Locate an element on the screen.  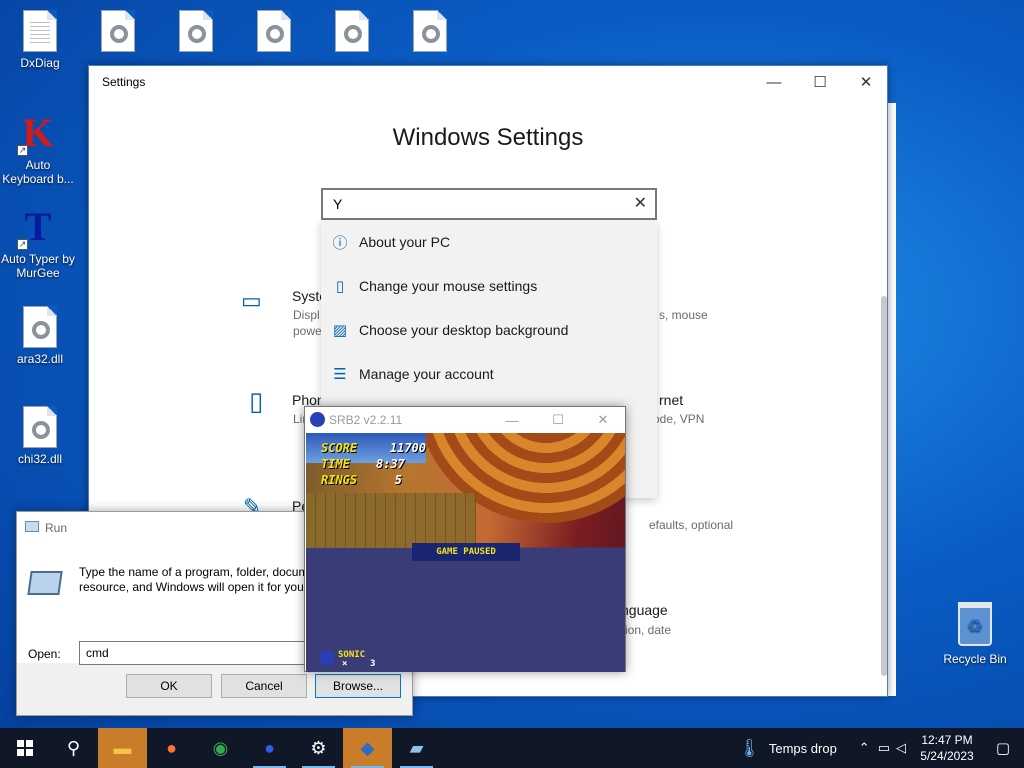
hud-time-value: 8:37 is located at coordinates (390, 464).